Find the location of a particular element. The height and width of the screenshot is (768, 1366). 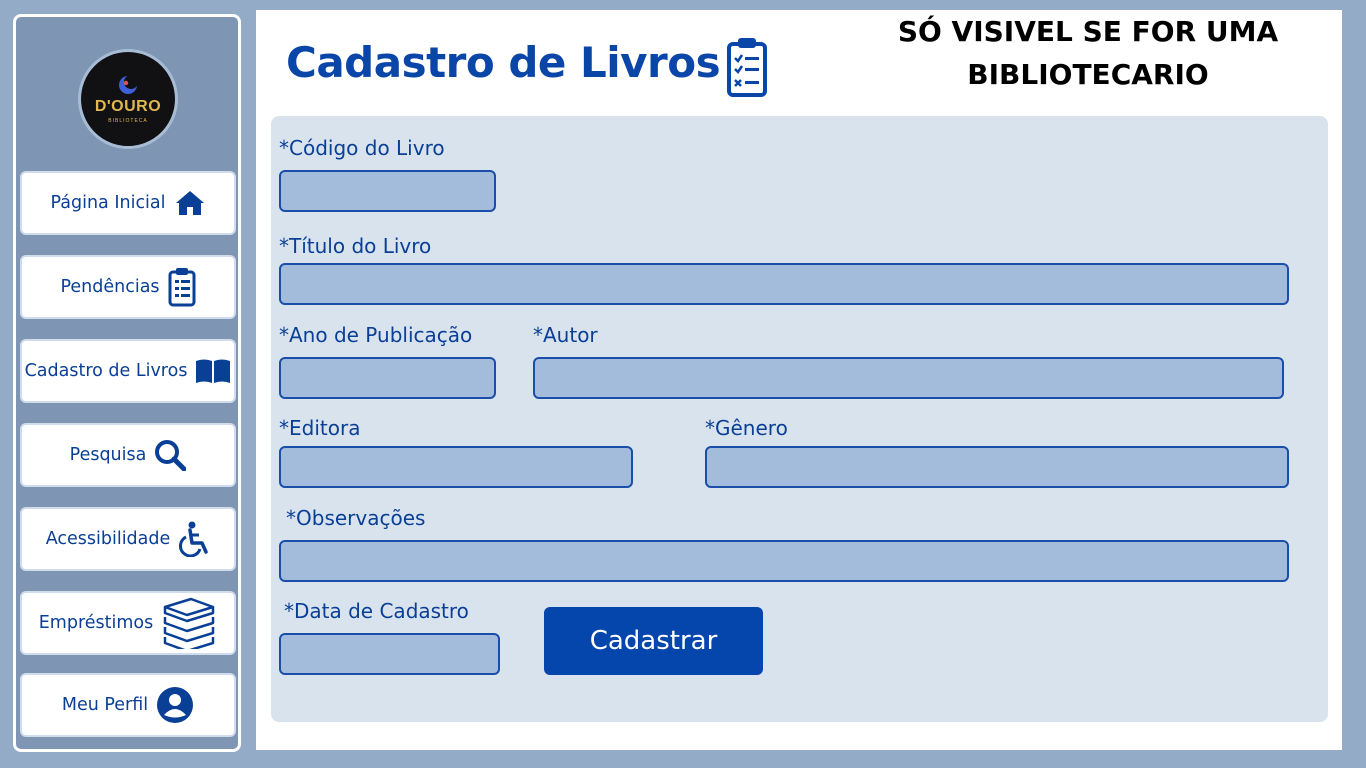

librarian-only-notice: SÓ VISIVEL SE FOR UMA BIBLIOTECARIO is located at coordinates (1088, 53).